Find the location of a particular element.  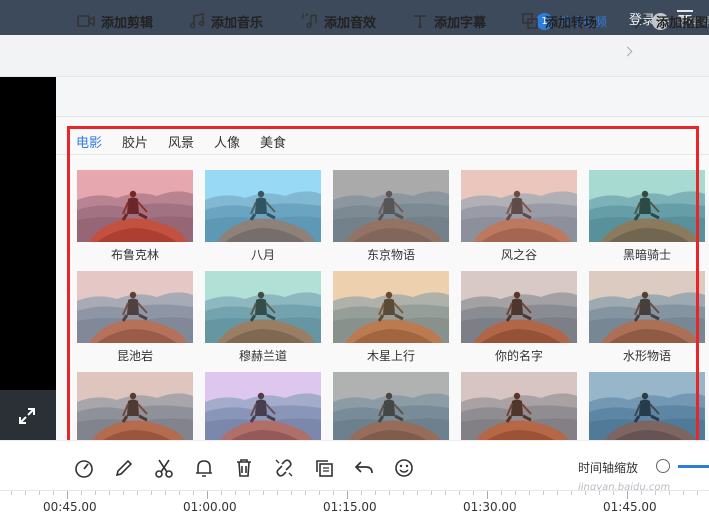

emoji-icon is located at coordinates (404, 468).